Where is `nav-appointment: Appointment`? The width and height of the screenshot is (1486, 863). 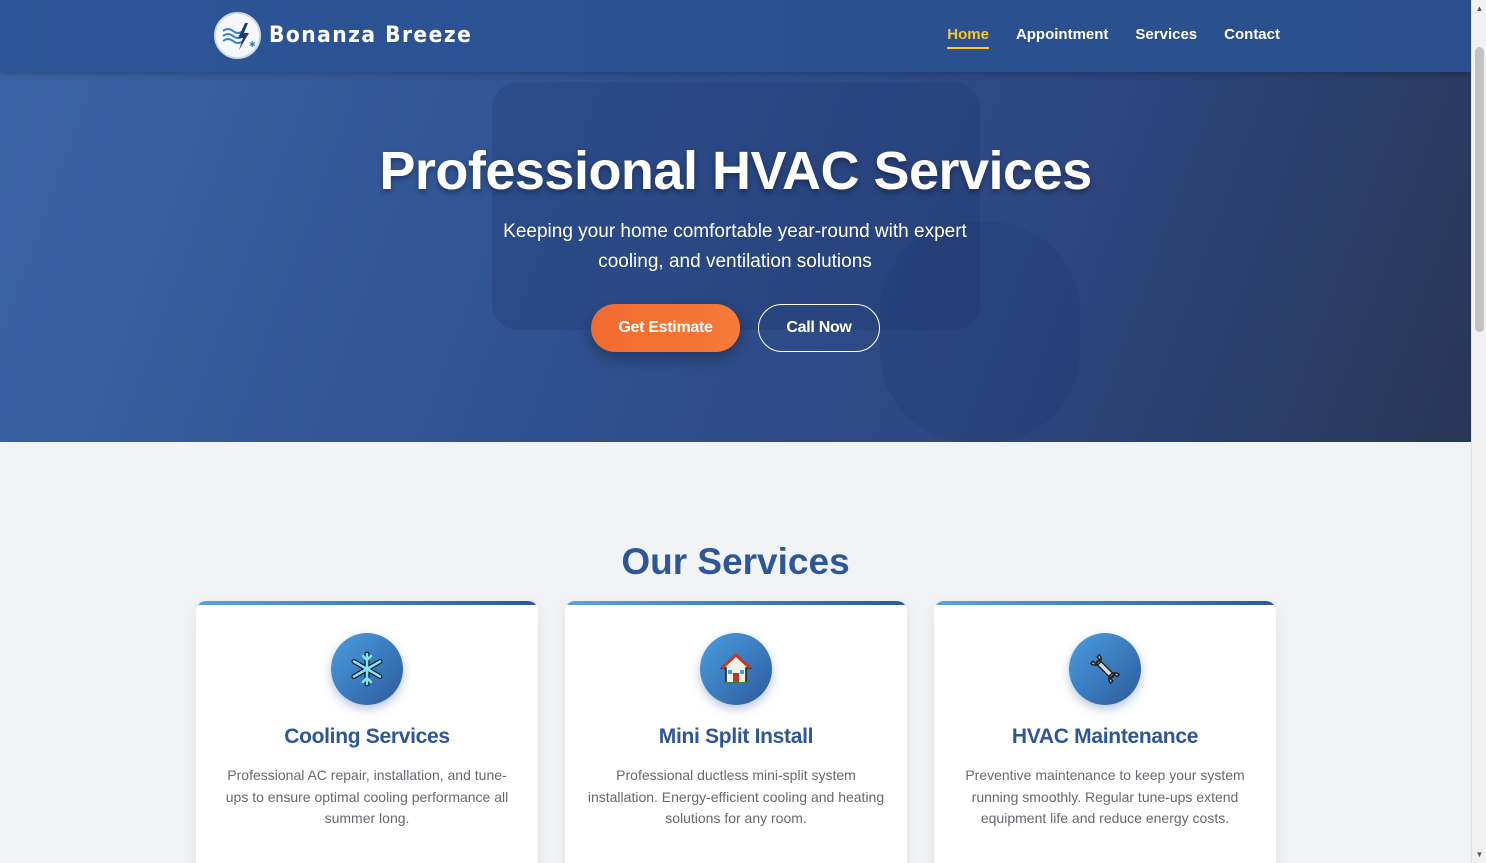 nav-appointment: Appointment is located at coordinates (1062, 37).